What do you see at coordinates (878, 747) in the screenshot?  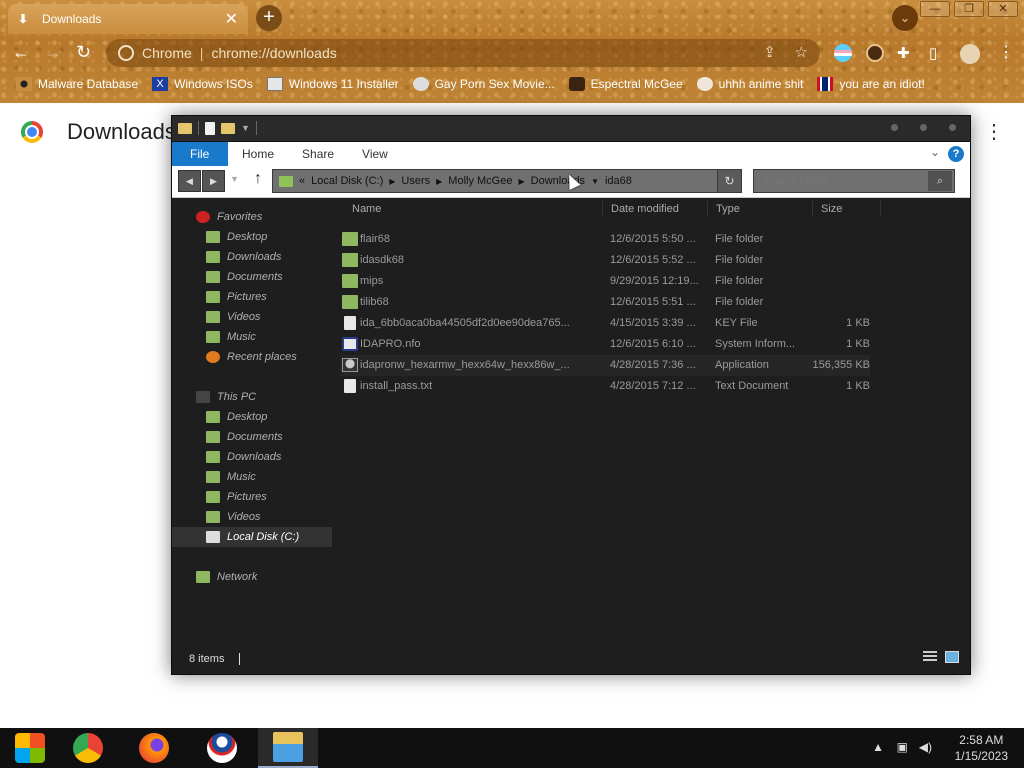 I see `show-hidden-icons-icon: ▲` at bounding box center [878, 747].